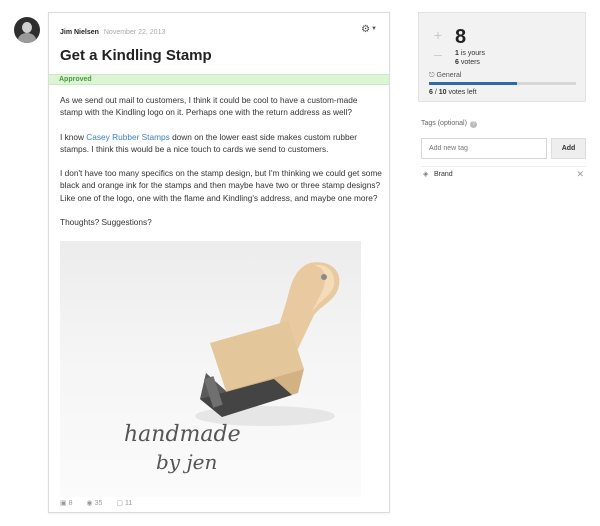 The image size is (600, 526). I want to click on tags-label-text: Tags (optional), so click(444, 123).